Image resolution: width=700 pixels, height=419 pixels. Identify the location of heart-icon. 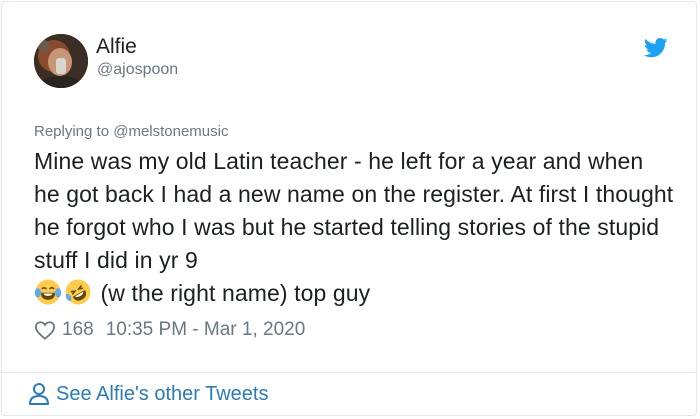
(45, 330).